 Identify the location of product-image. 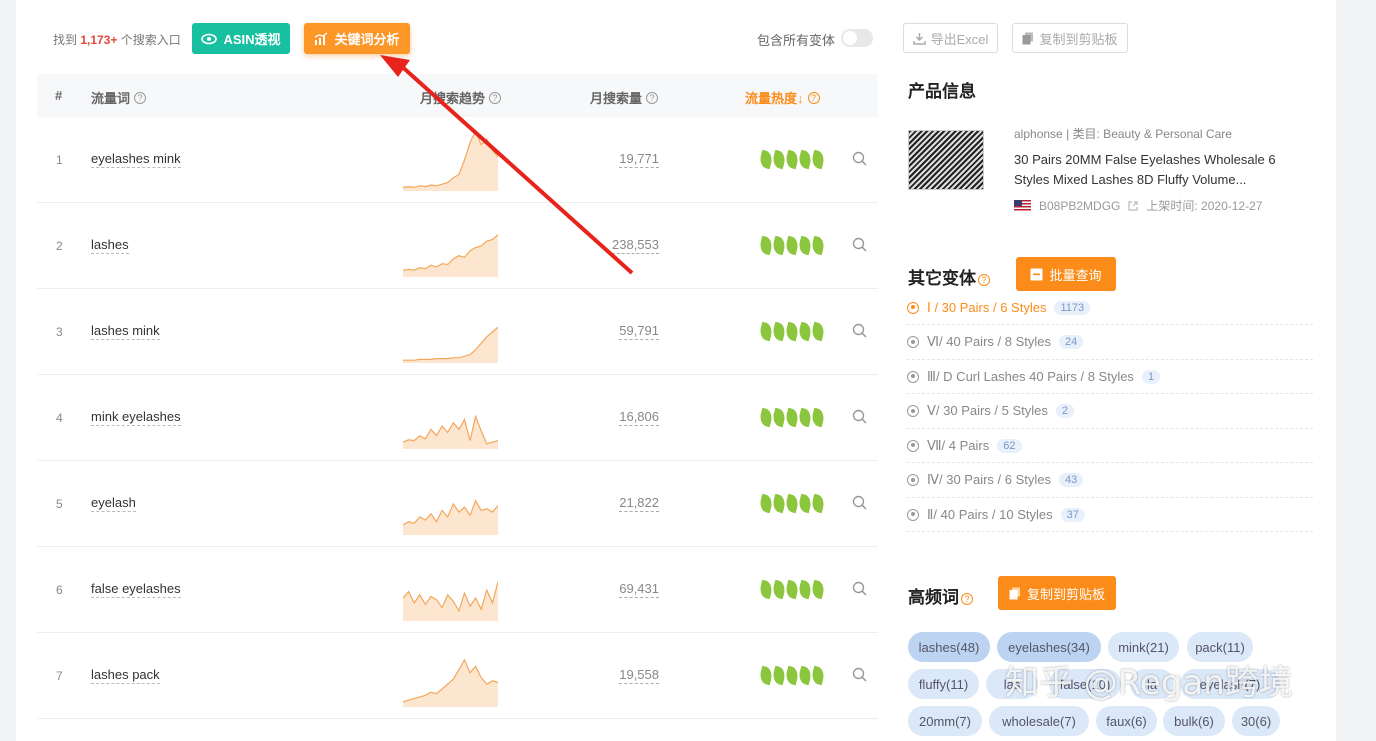
(946, 160).